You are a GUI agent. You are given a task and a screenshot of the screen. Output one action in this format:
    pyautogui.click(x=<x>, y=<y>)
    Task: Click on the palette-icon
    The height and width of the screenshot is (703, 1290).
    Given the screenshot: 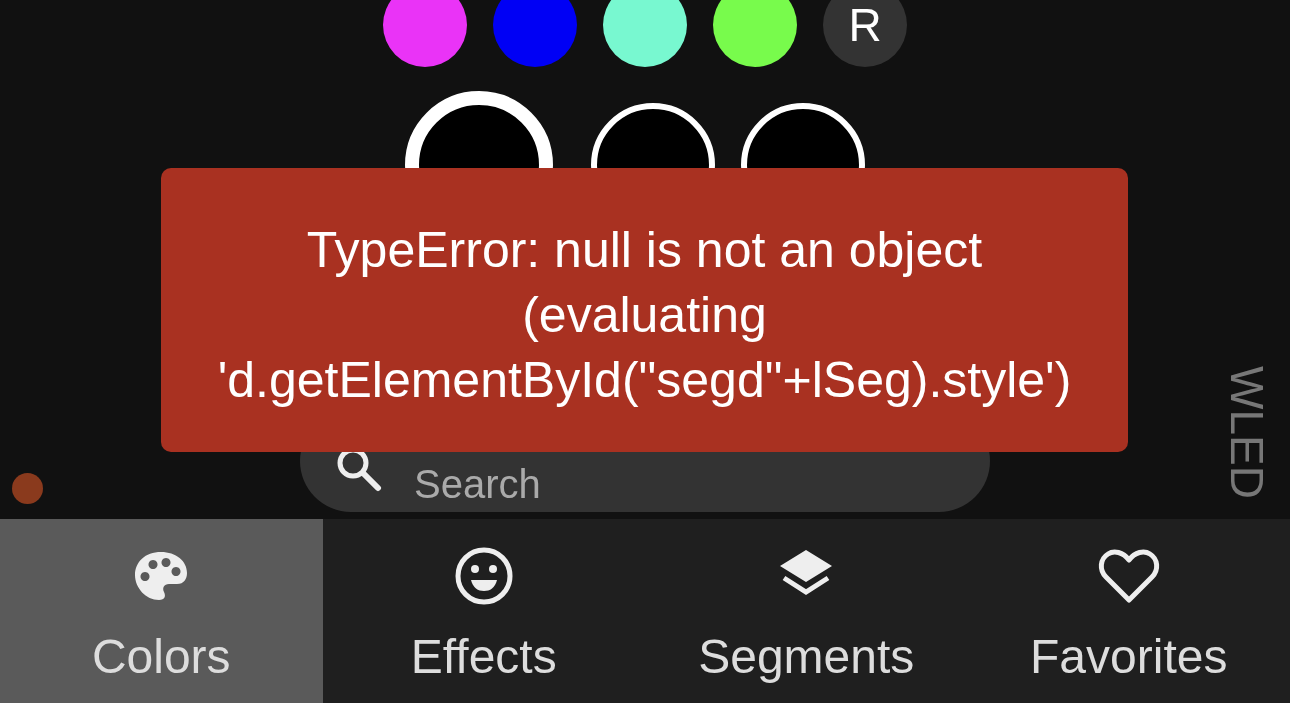 What is the action you would take?
    pyautogui.click(x=161, y=576)
    